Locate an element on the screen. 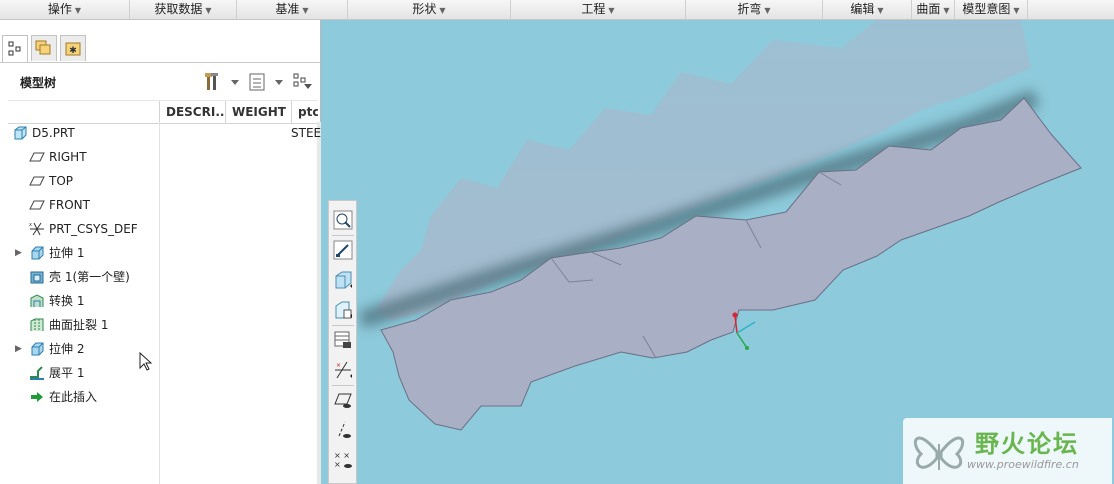 The image size is (1114, 484). zoom-button is located at coordinates (343, 220).